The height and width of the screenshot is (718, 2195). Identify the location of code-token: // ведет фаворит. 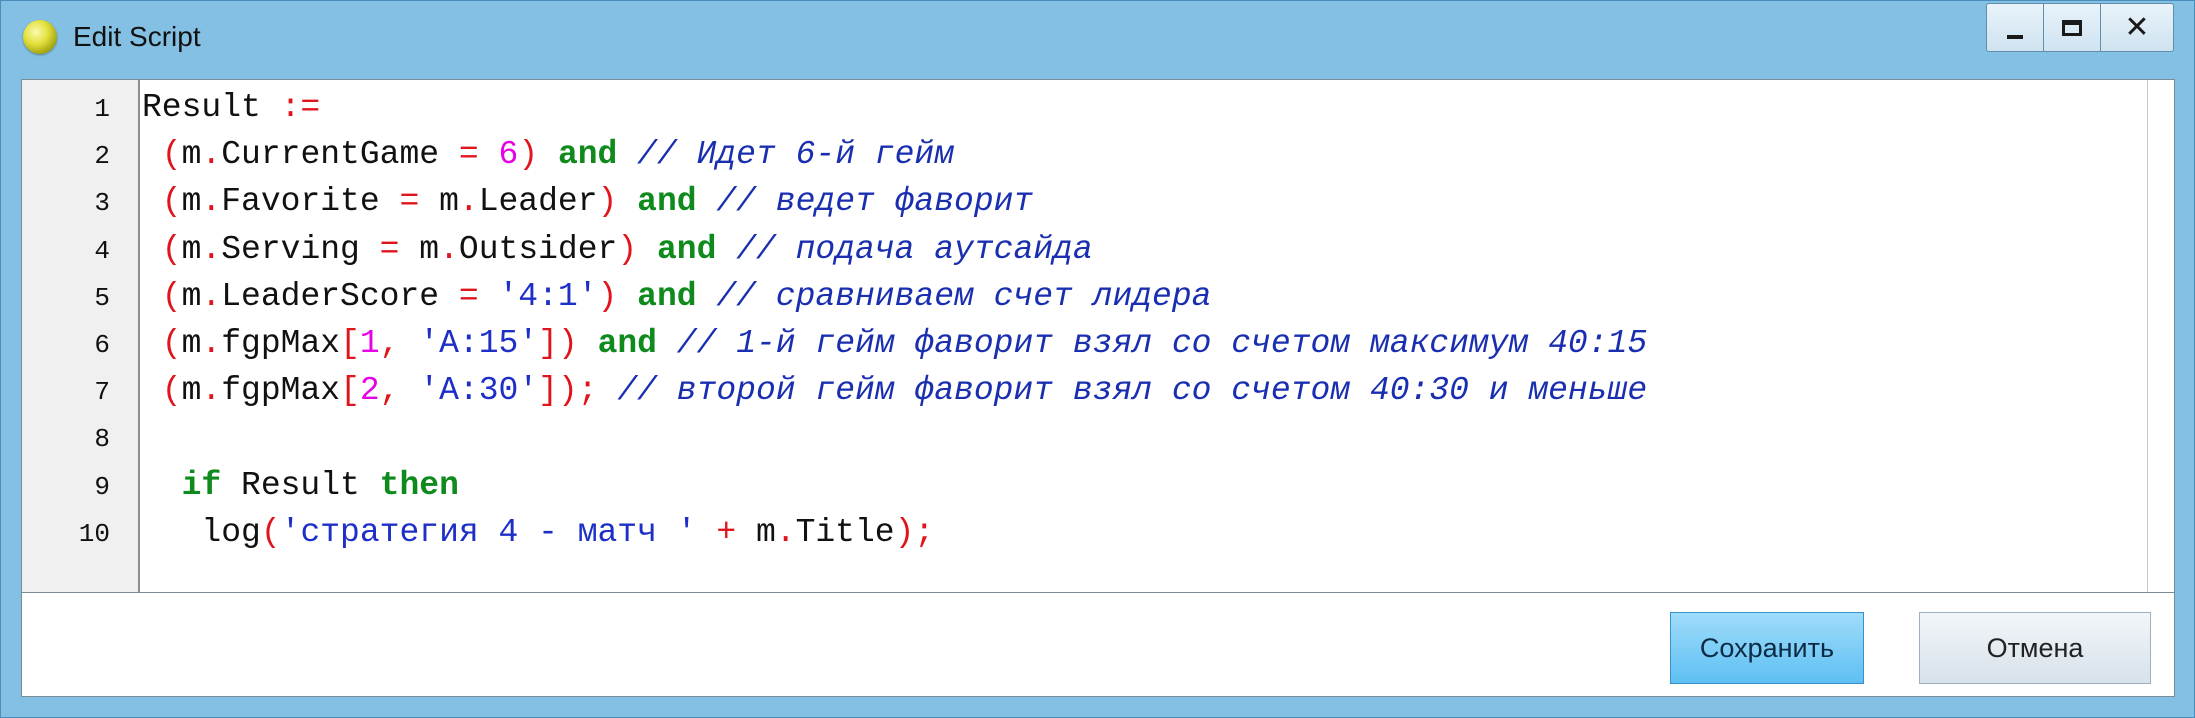
(865, 202).